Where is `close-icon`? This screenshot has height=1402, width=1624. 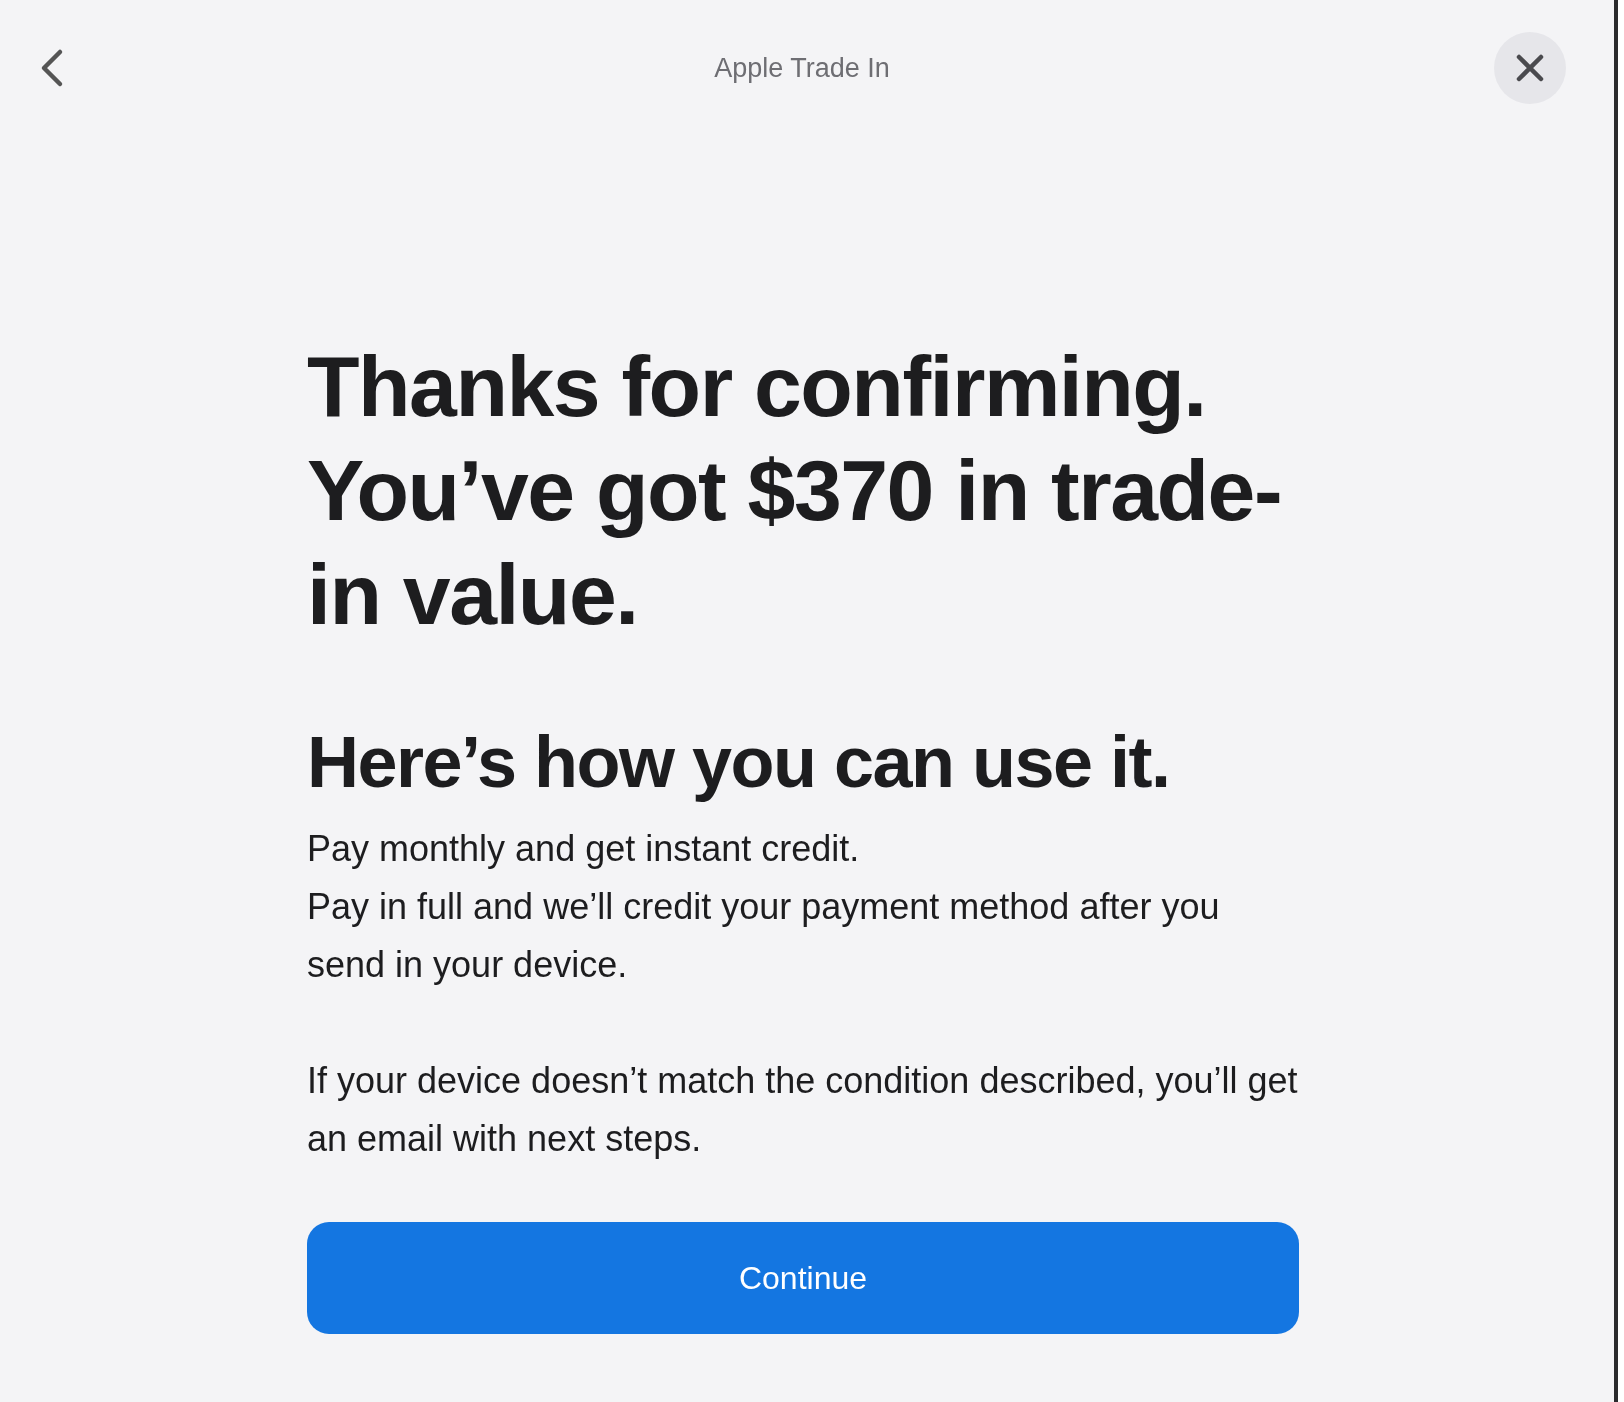 close-icon is located at coordinates (1530, 68).